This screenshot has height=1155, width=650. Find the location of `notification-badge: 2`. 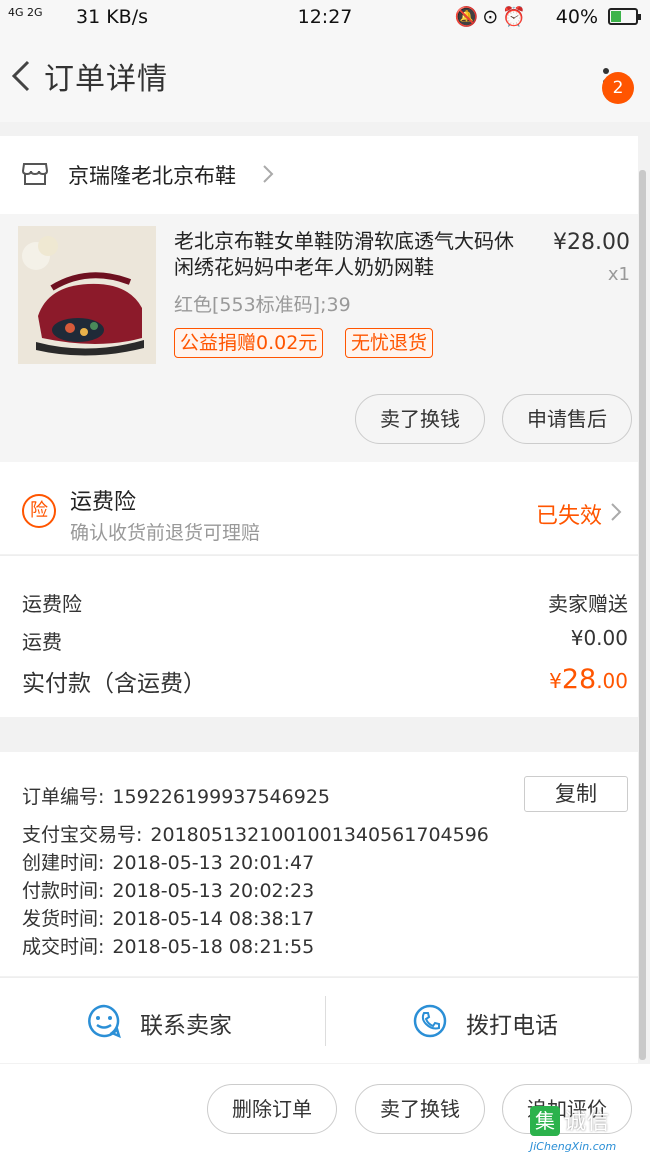

notification-badge: 2 is located at coordinates (618, 88).